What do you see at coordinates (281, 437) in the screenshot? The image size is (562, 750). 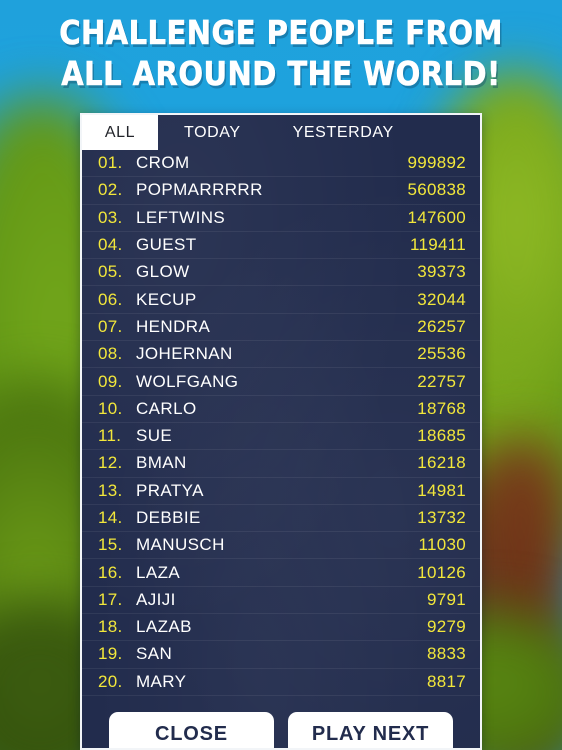 I see `leaderboard-row: 11. SUE 18685` at bounding box center [281, 437].